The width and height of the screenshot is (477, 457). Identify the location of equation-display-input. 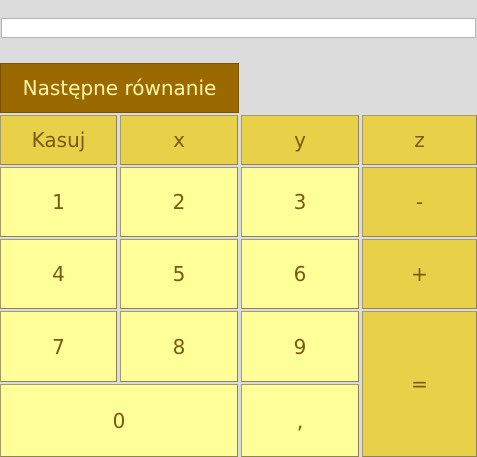
(238, 28).